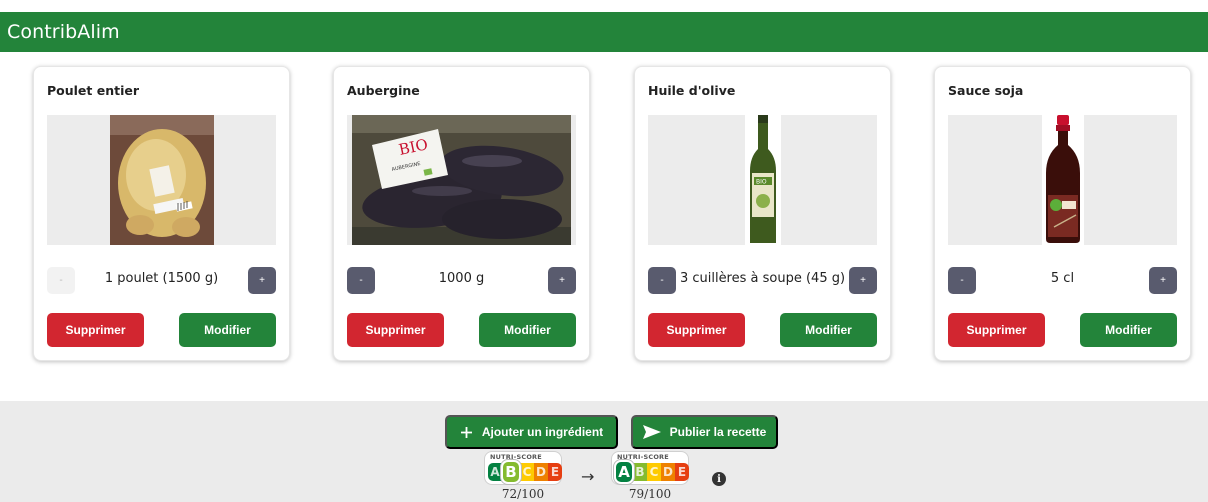  Describe the element at coordinates (511, 472) in the screenshot. I see `nutriscore-grade: B` at that location.